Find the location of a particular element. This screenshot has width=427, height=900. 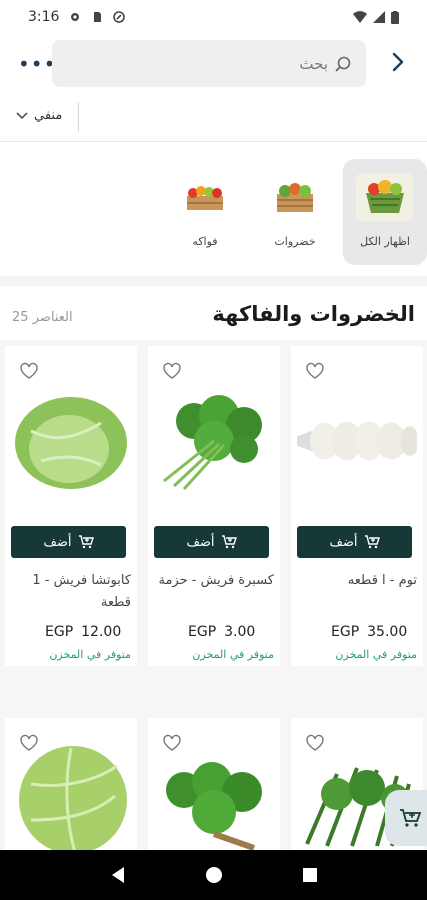

section-separator is located at coordinates (213, 281).